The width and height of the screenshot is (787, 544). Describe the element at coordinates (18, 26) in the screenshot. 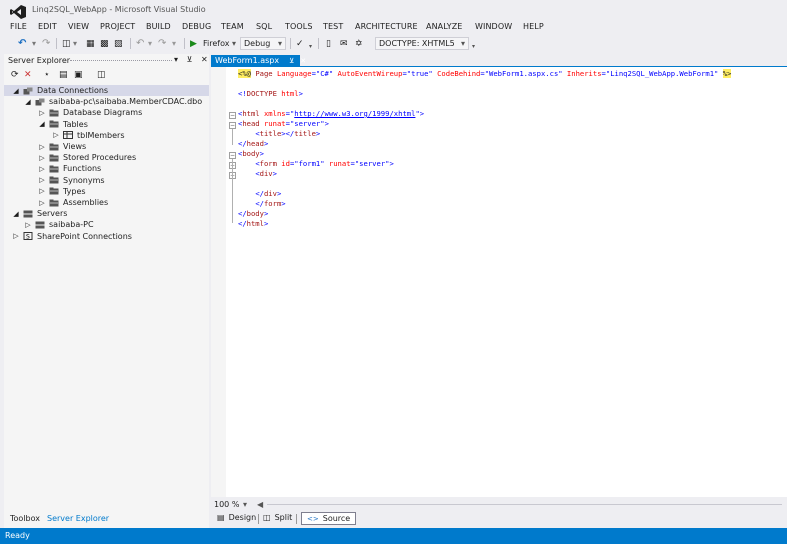

I see `menu-file: FILE` at that location.